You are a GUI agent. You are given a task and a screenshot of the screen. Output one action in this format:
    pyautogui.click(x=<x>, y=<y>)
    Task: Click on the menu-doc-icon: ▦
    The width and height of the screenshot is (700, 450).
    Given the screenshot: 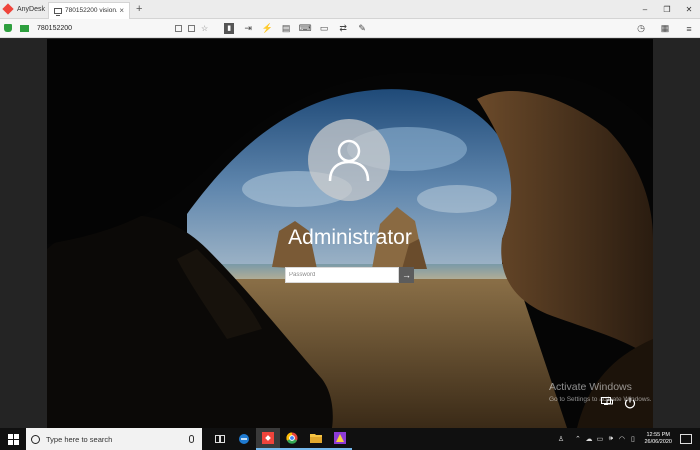 What is the action you would take?
    pyautogui.click(x=665, y=28)
    